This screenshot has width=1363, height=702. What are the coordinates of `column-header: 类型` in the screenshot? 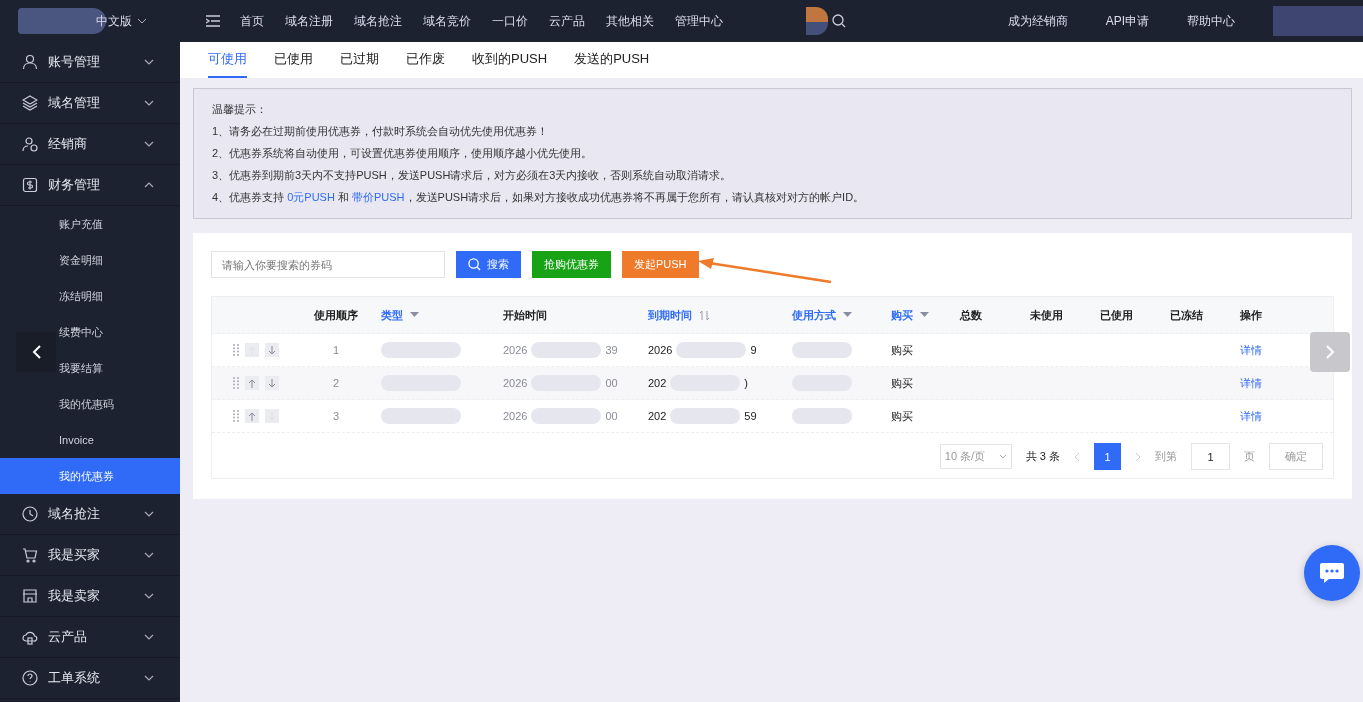 It's located at (392, 315).